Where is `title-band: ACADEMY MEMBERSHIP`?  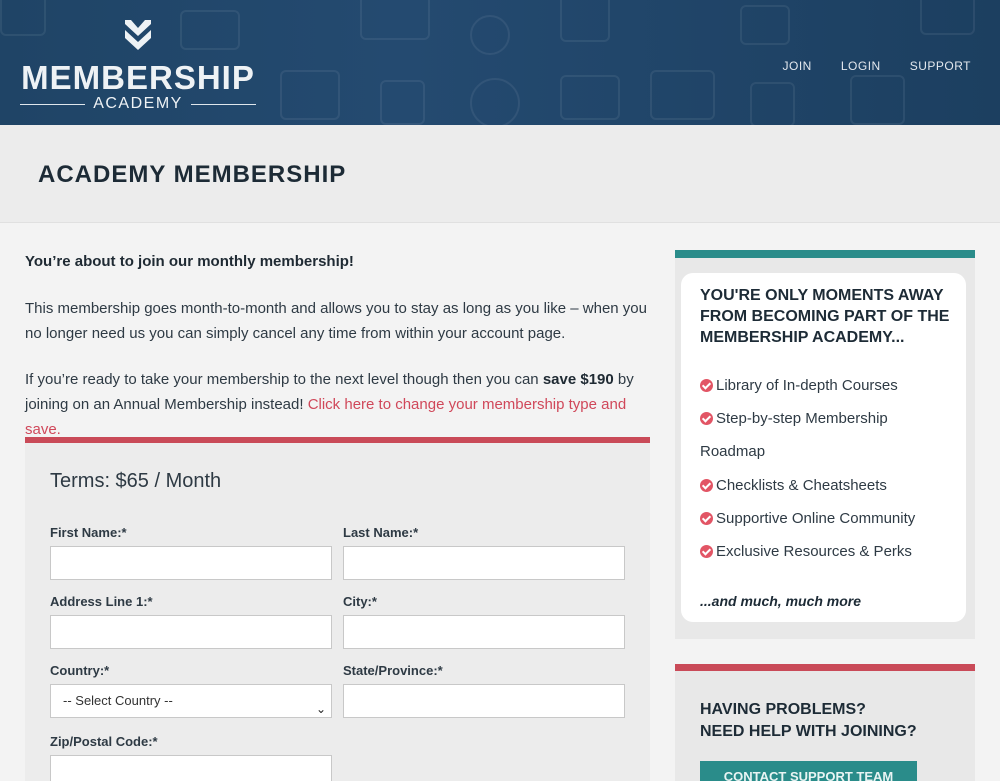 title-band: ACADEMY MEMBERSHIP is located at coordinates (500, 174).